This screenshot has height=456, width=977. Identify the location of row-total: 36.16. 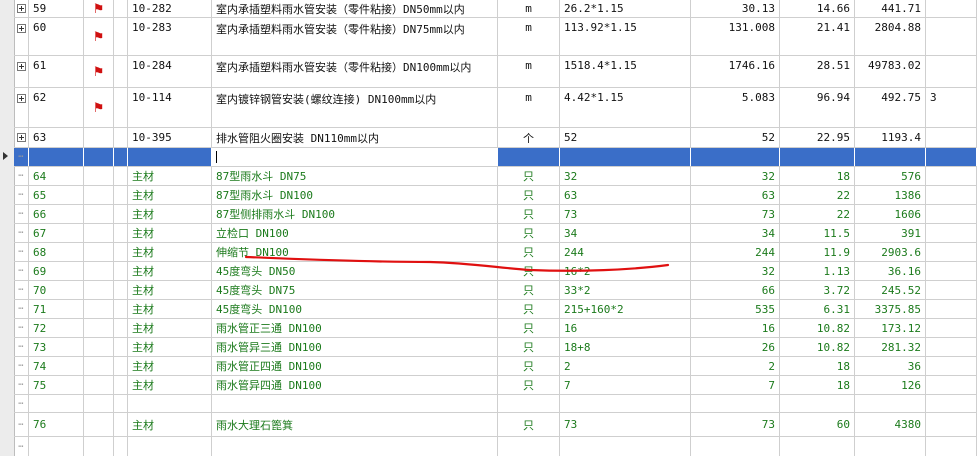
(890, 271).